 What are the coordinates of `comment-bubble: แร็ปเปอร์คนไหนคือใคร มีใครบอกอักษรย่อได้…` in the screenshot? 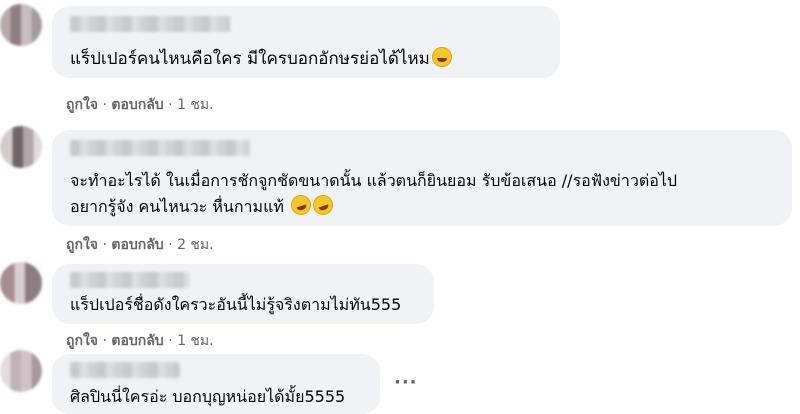 It's located at (306, 42).